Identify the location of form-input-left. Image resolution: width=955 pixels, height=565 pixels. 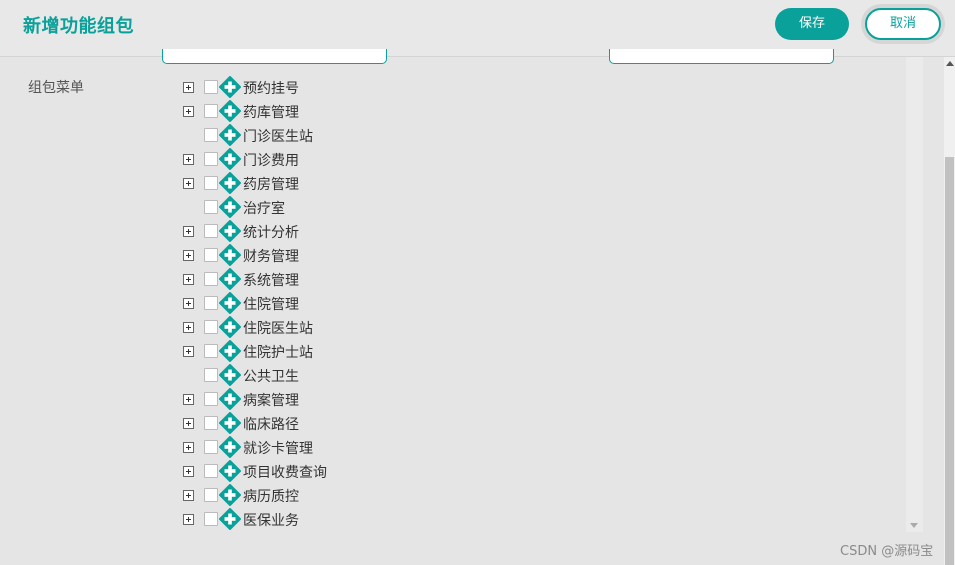
(274, 56).